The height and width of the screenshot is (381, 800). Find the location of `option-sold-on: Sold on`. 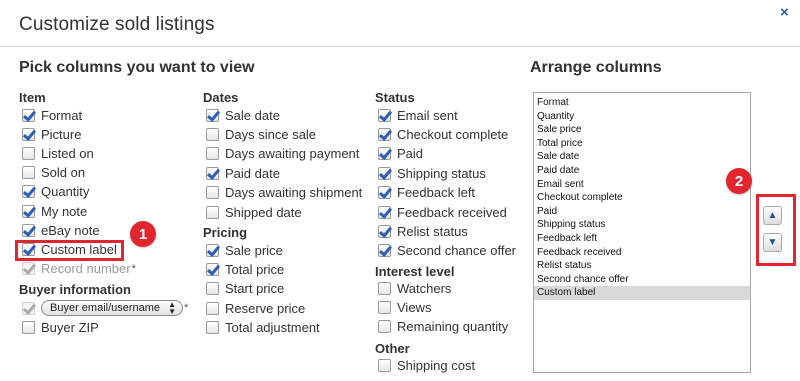

option-sold-on: Sold on is located at coordinates (53, 173).